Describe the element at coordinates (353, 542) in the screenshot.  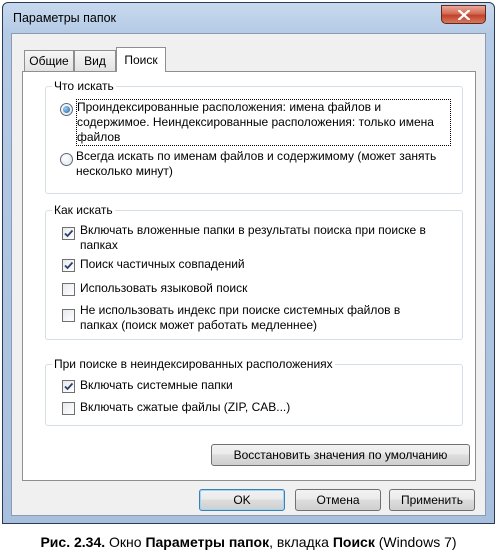
I see `caption-tab-name: Поиск` at that location.